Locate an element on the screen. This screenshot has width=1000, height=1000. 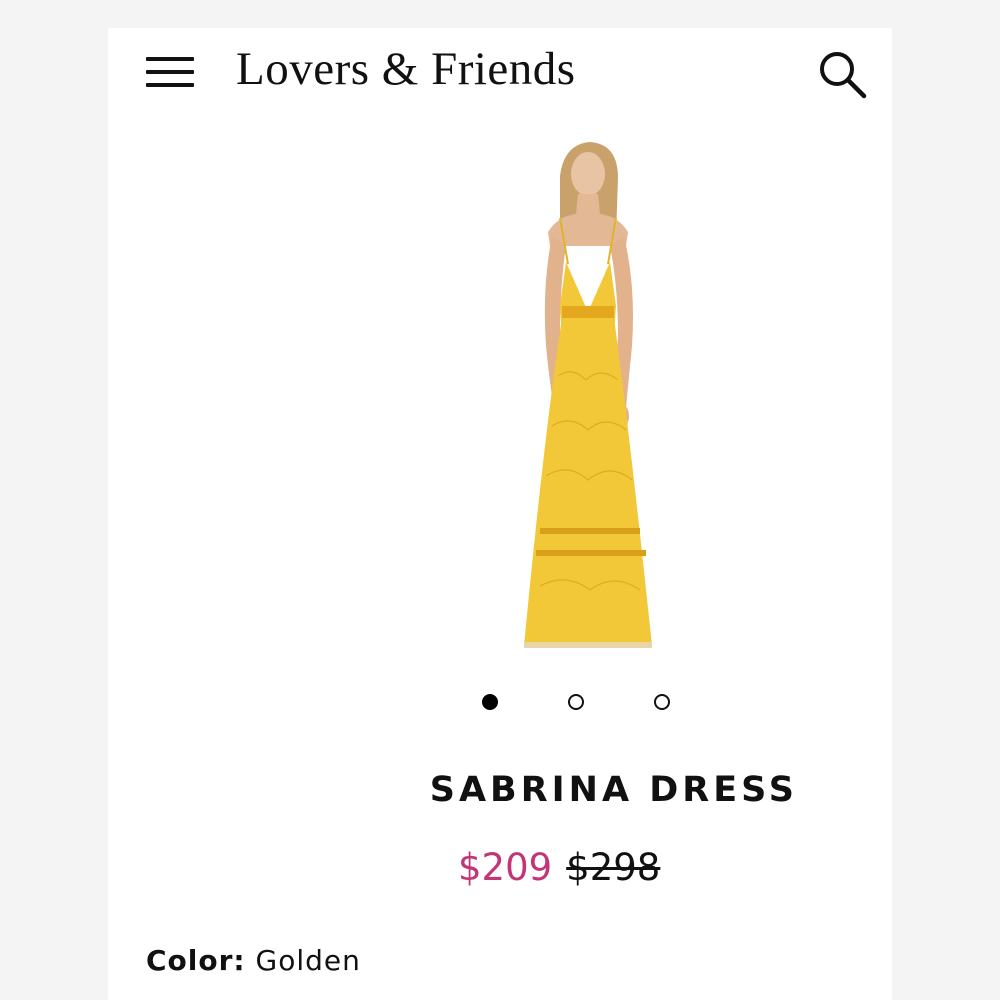
price-block: $209 $298 is located at coordinates (608, 867).